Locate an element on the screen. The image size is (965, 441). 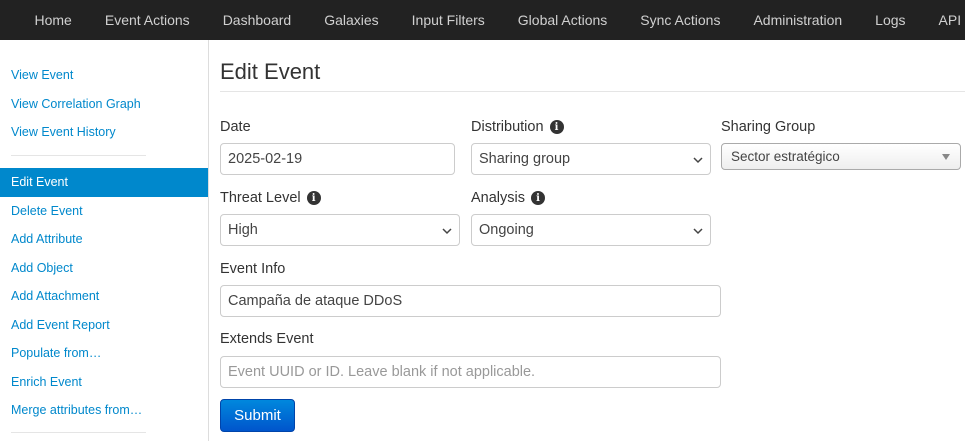
sidebar-item-add-object: Add Object is located at coordinates (104, 268).